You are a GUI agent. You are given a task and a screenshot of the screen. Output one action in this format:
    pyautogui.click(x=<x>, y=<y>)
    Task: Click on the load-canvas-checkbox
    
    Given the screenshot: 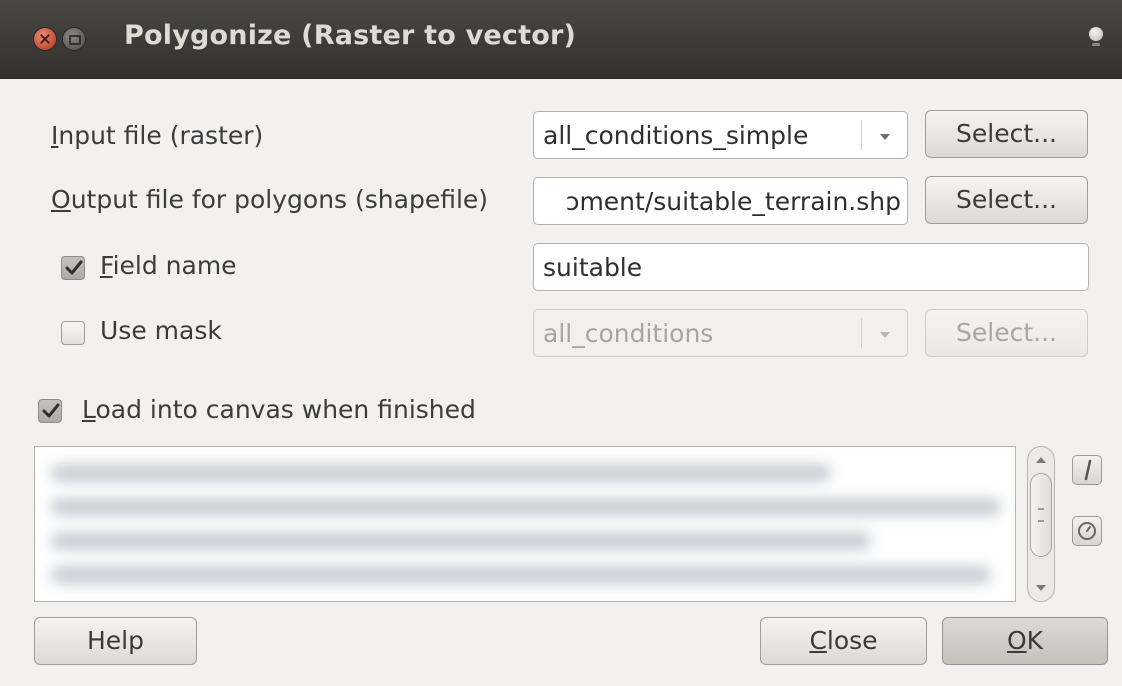 What is the action you would take?
    pyautogui.click(x=50, y=411)
    